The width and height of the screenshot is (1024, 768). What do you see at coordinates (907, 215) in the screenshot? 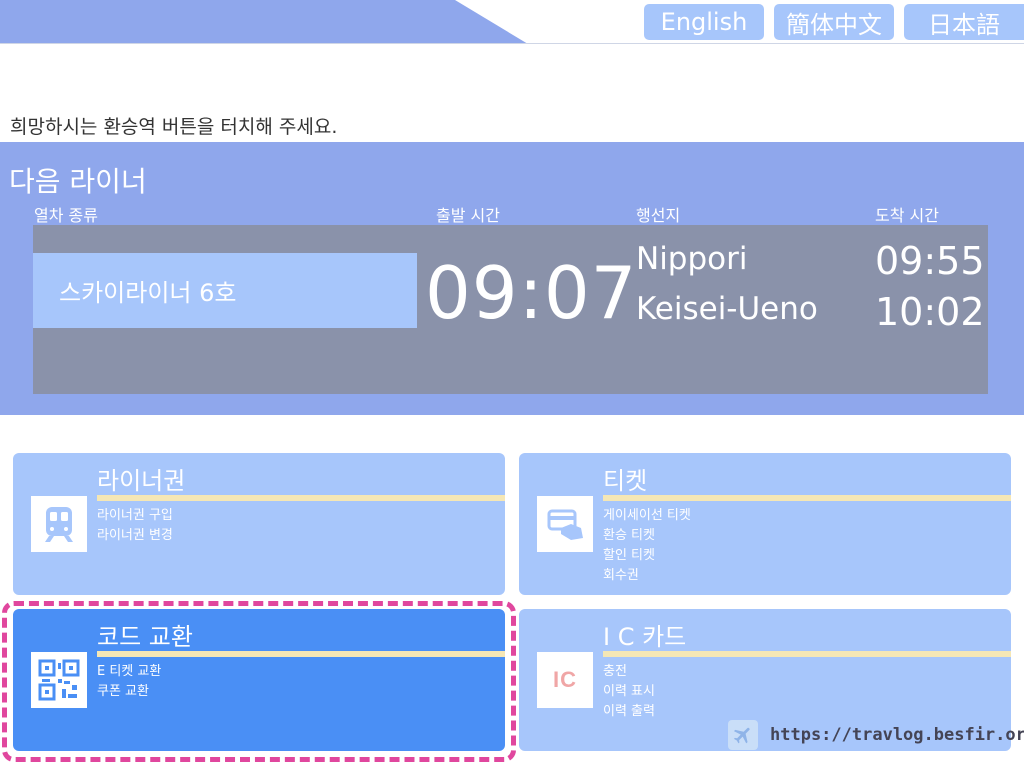
I see `header-arrival-time: 도착 시간` at bounding box center [907, 215].